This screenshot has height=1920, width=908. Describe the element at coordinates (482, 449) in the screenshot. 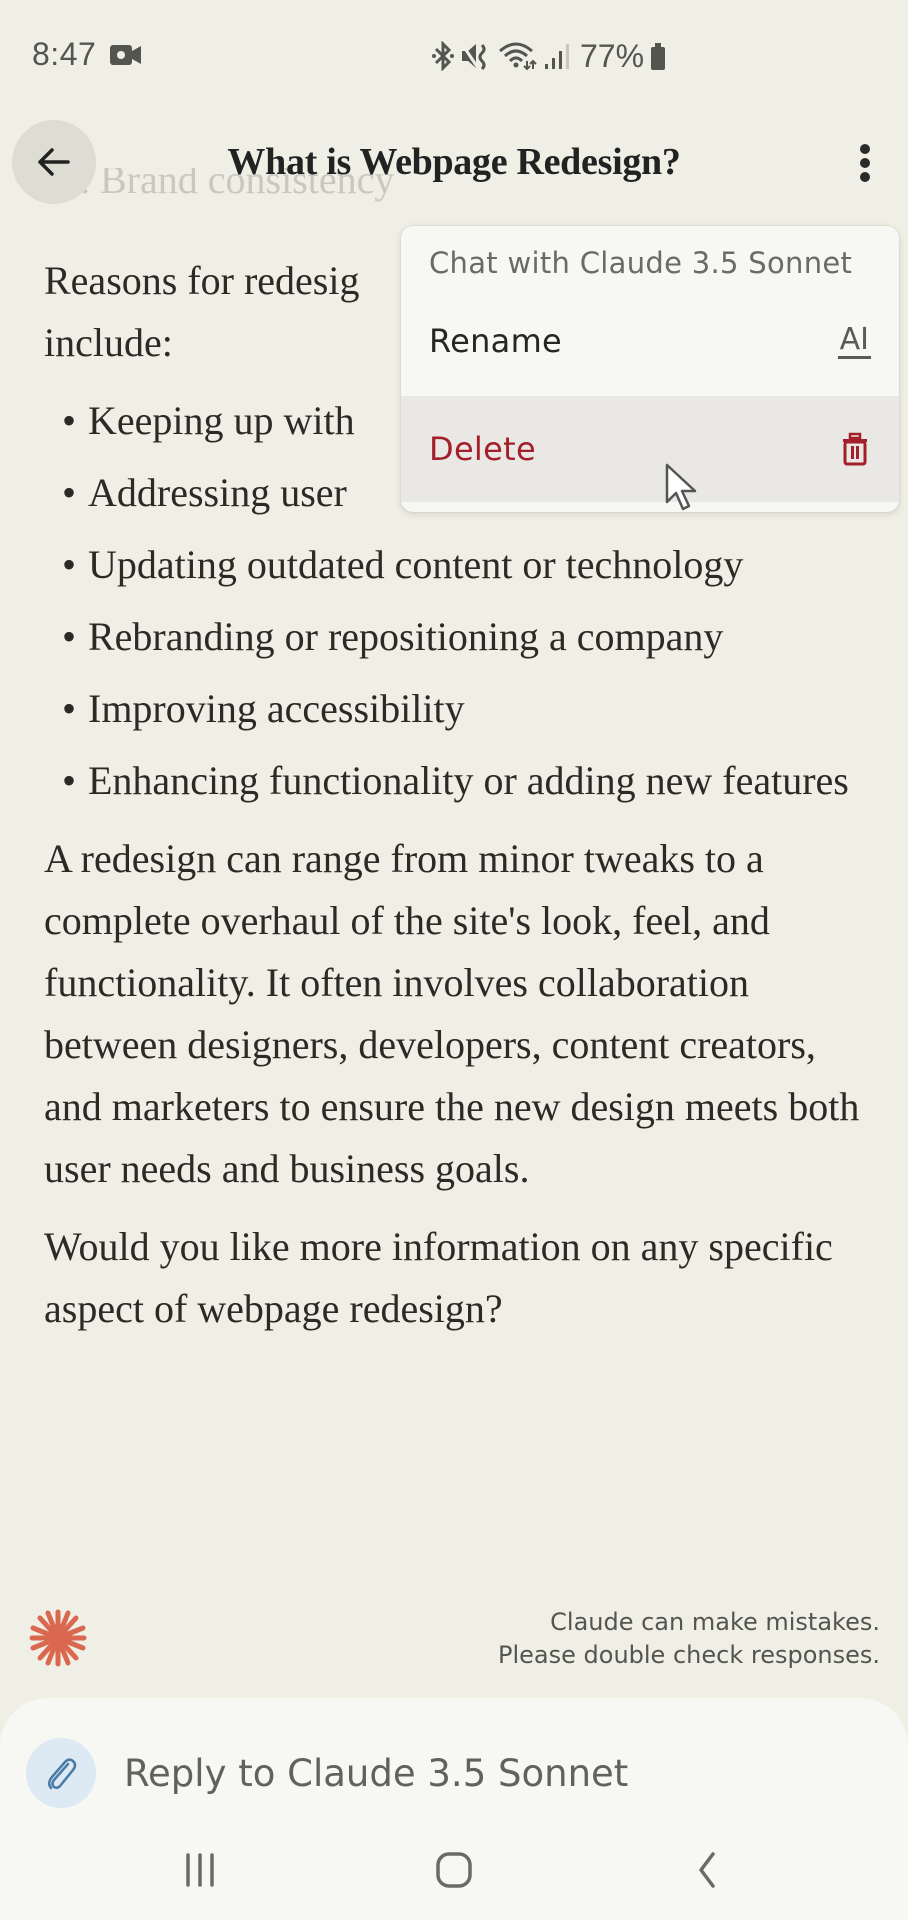

I see `menu-item-label: Delete` at that location.